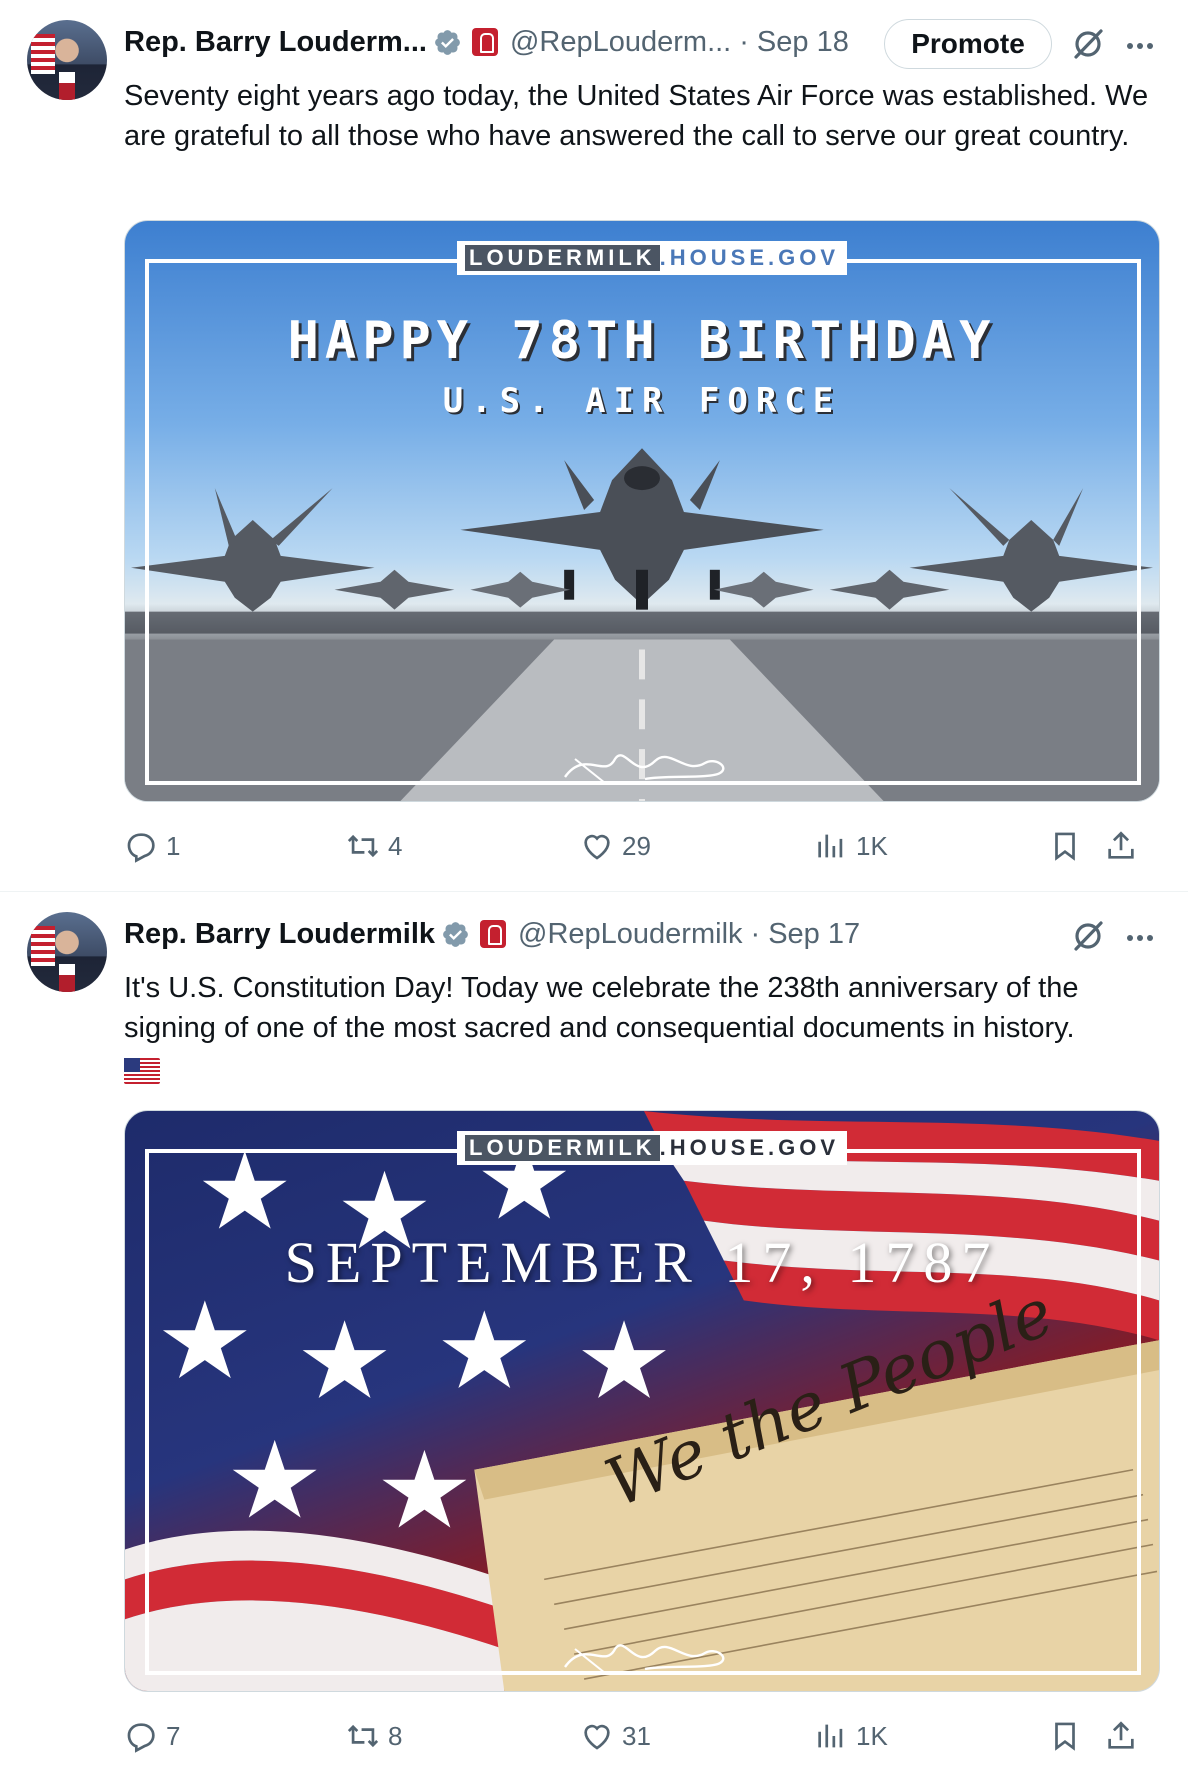 Image resolution: width=1188 pixels, height=1784 pixels. I want to click on reply-count: 1, so click(173, 845).